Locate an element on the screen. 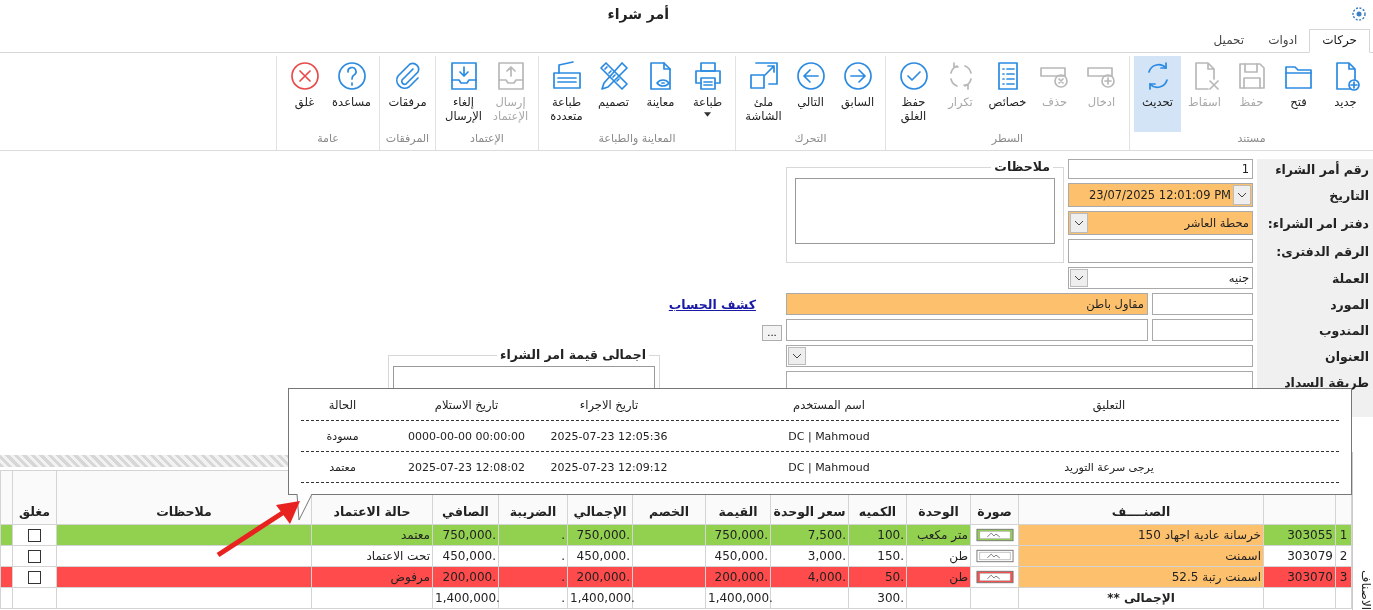 This screenshot has height=610, width=1373. ribbon-button: تحديث is located at coordinates (1157, 94).